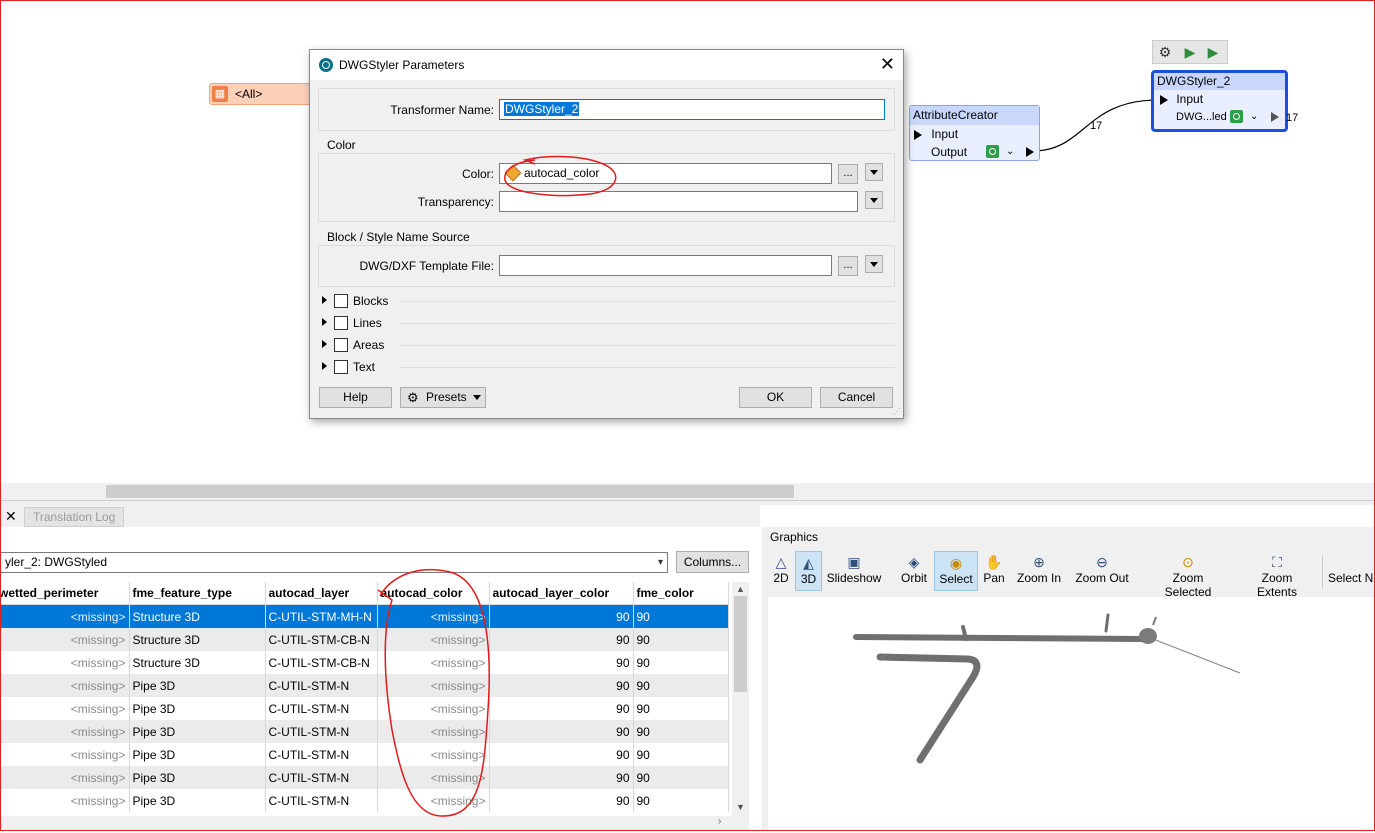  I want to click on zoom-out-button: ⊖ Zoom Out, so click(1102, 571).